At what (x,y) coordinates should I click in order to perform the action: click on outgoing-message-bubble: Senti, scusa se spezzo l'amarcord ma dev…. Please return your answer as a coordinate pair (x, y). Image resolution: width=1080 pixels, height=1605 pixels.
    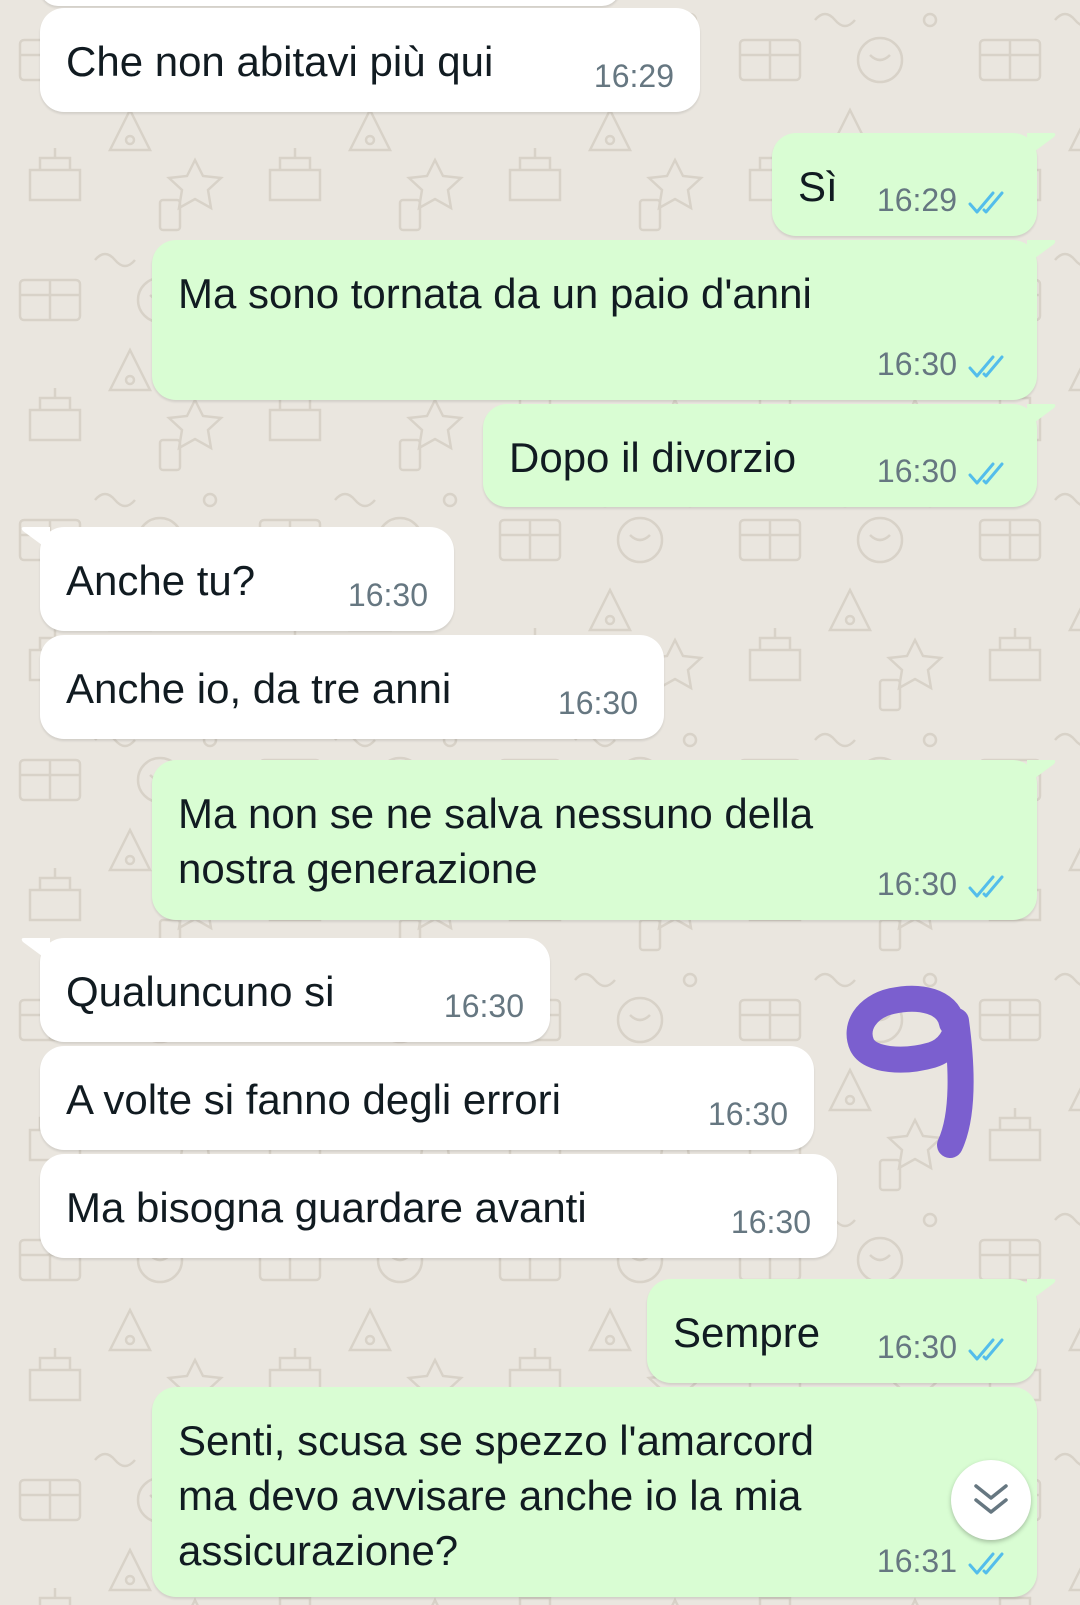
    Looking at the image, I should click on (594, 1492).